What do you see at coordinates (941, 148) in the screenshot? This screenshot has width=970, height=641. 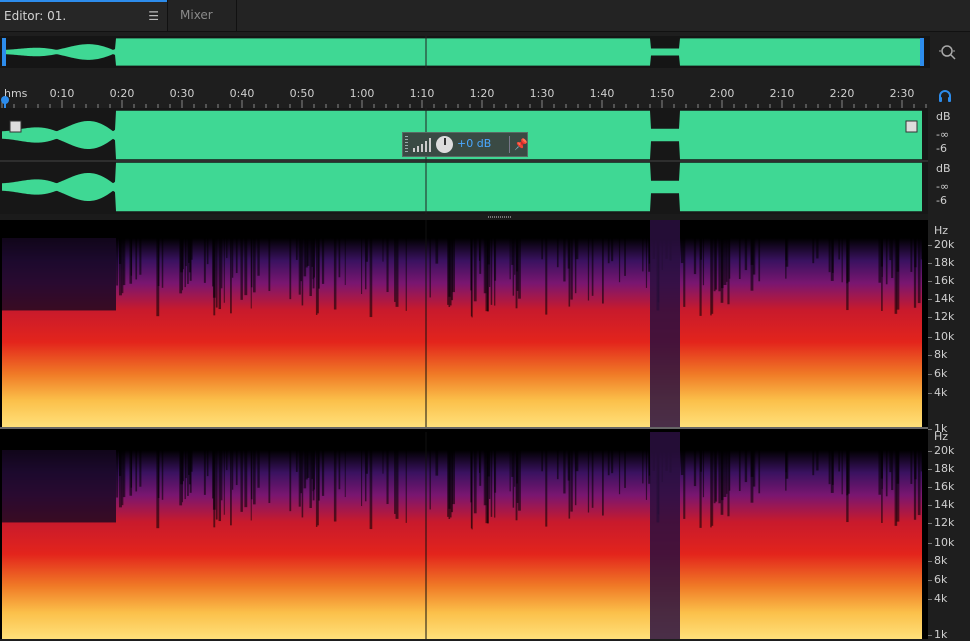 I see `db-six-label: -6` at bounding box center [941, 148].